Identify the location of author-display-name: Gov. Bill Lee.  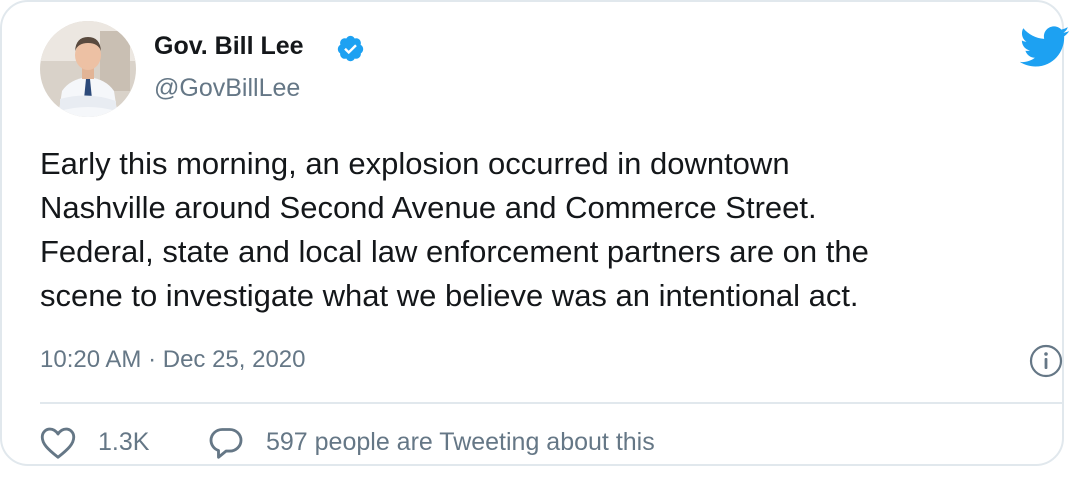
(229, 46).